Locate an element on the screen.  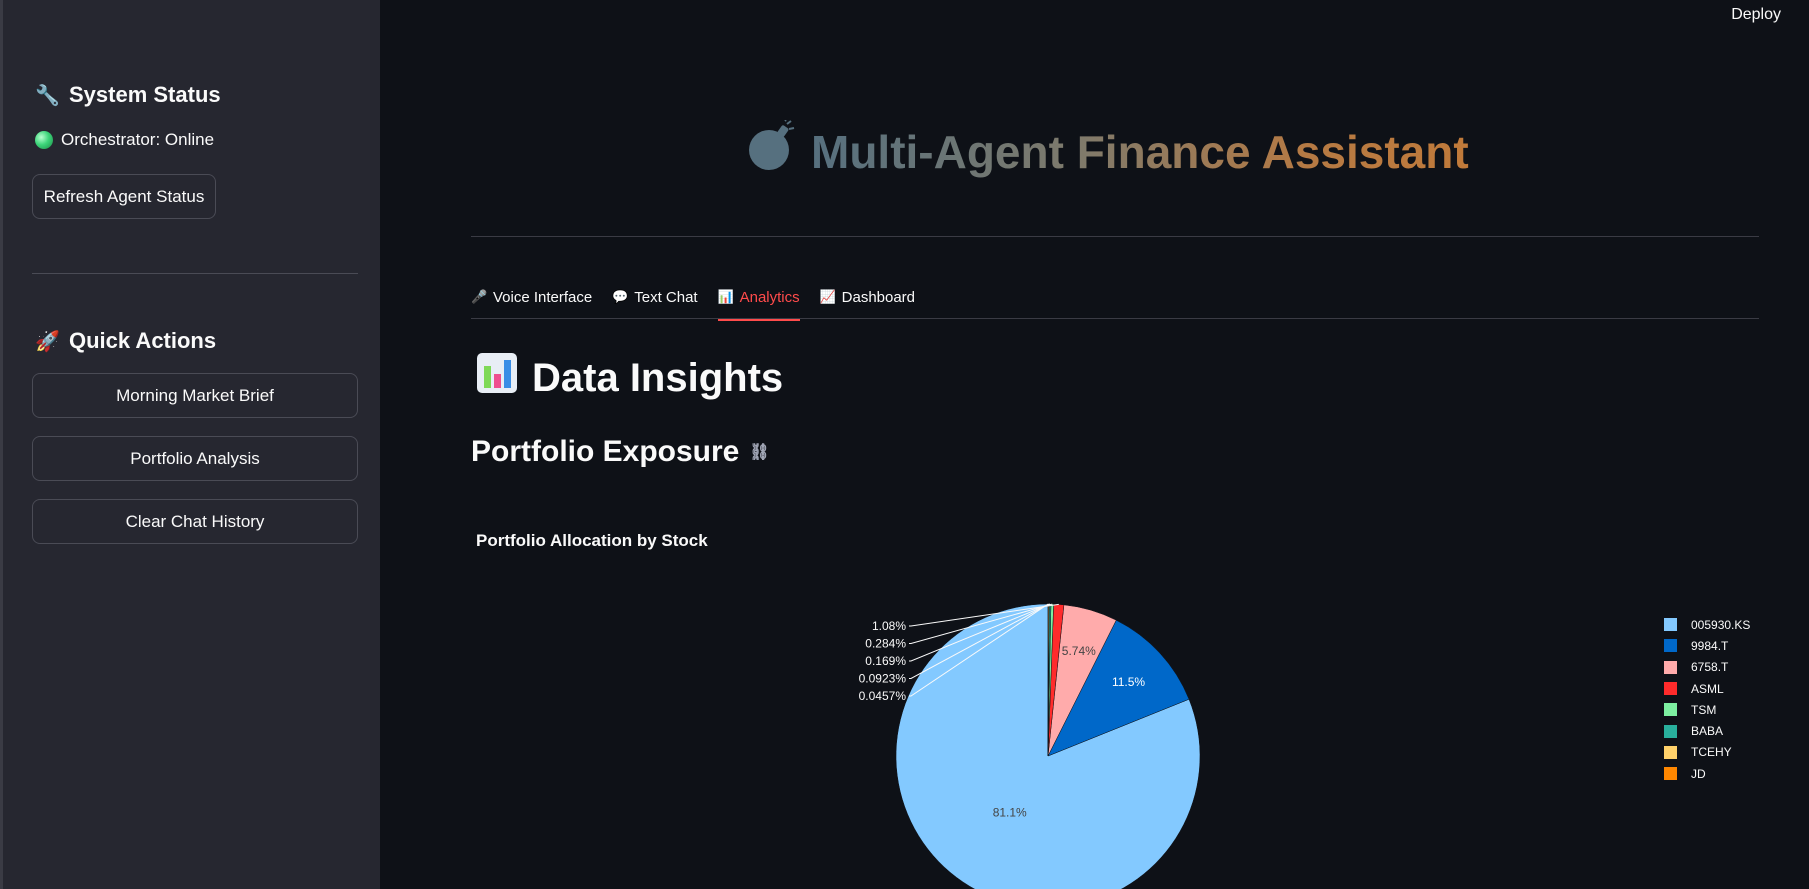
refresh-agent-status-button: Refresh Agent Status is located at coordinates (124, 196).